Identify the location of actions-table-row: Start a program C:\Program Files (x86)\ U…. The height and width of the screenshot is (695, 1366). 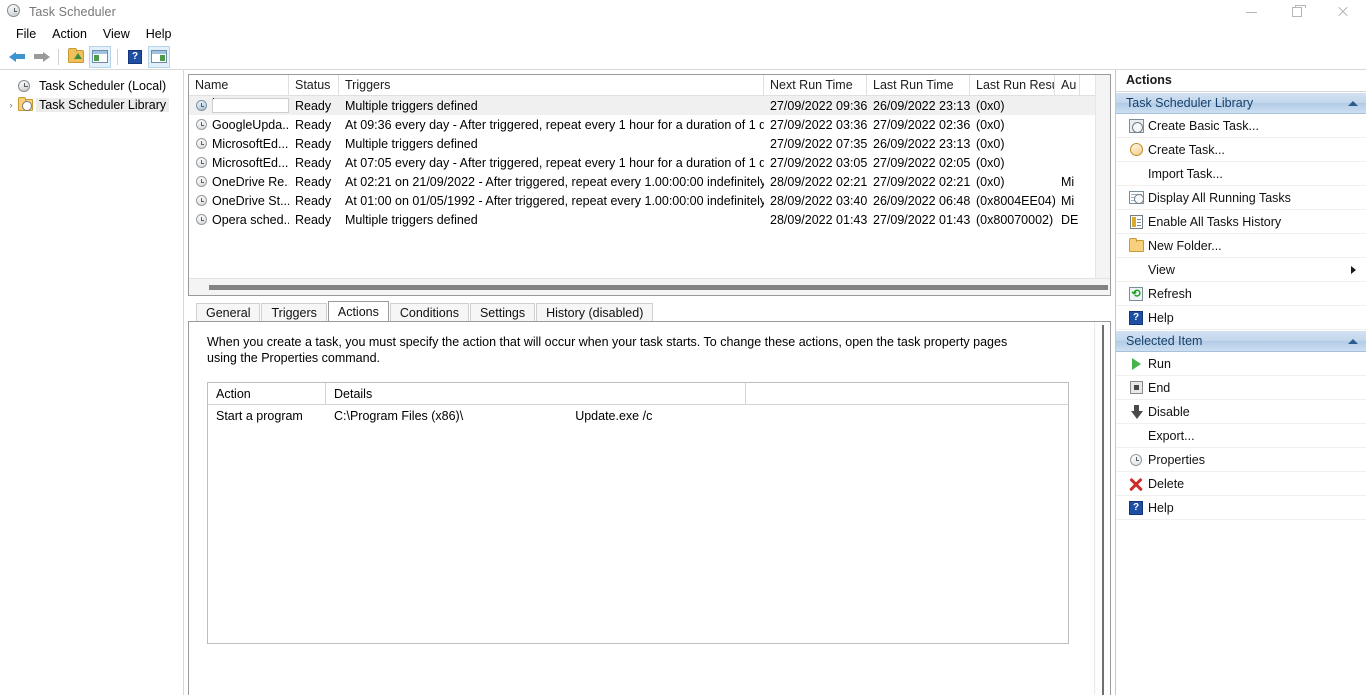
(638, 416).